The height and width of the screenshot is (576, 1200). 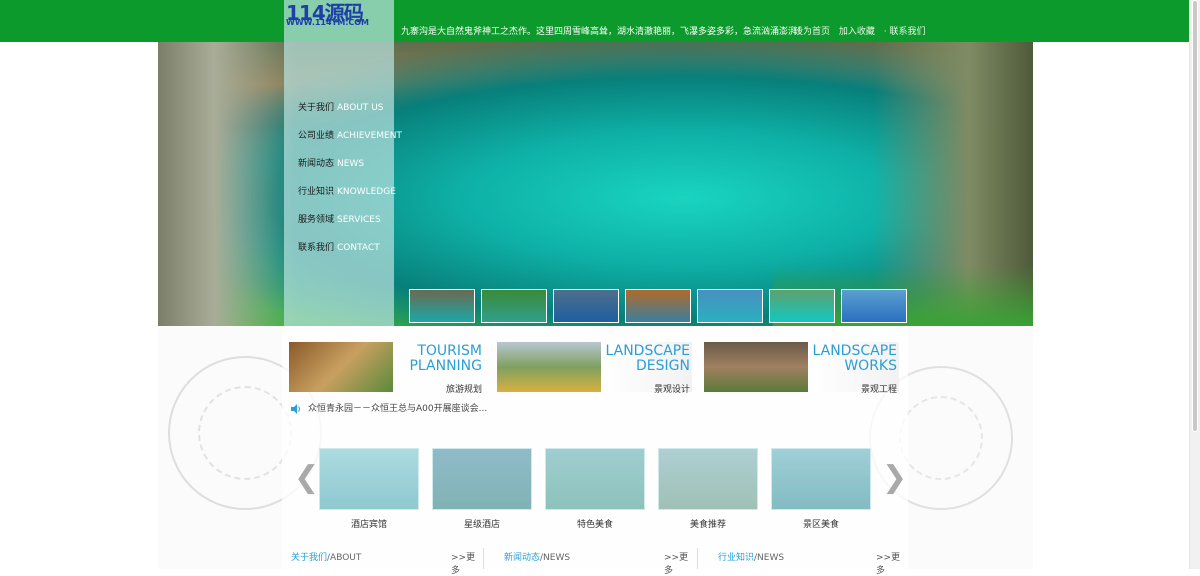 I want to click on nav-item-achievement: 公司业绩 ACHIEVEMENT, so click(x=350, y=142).